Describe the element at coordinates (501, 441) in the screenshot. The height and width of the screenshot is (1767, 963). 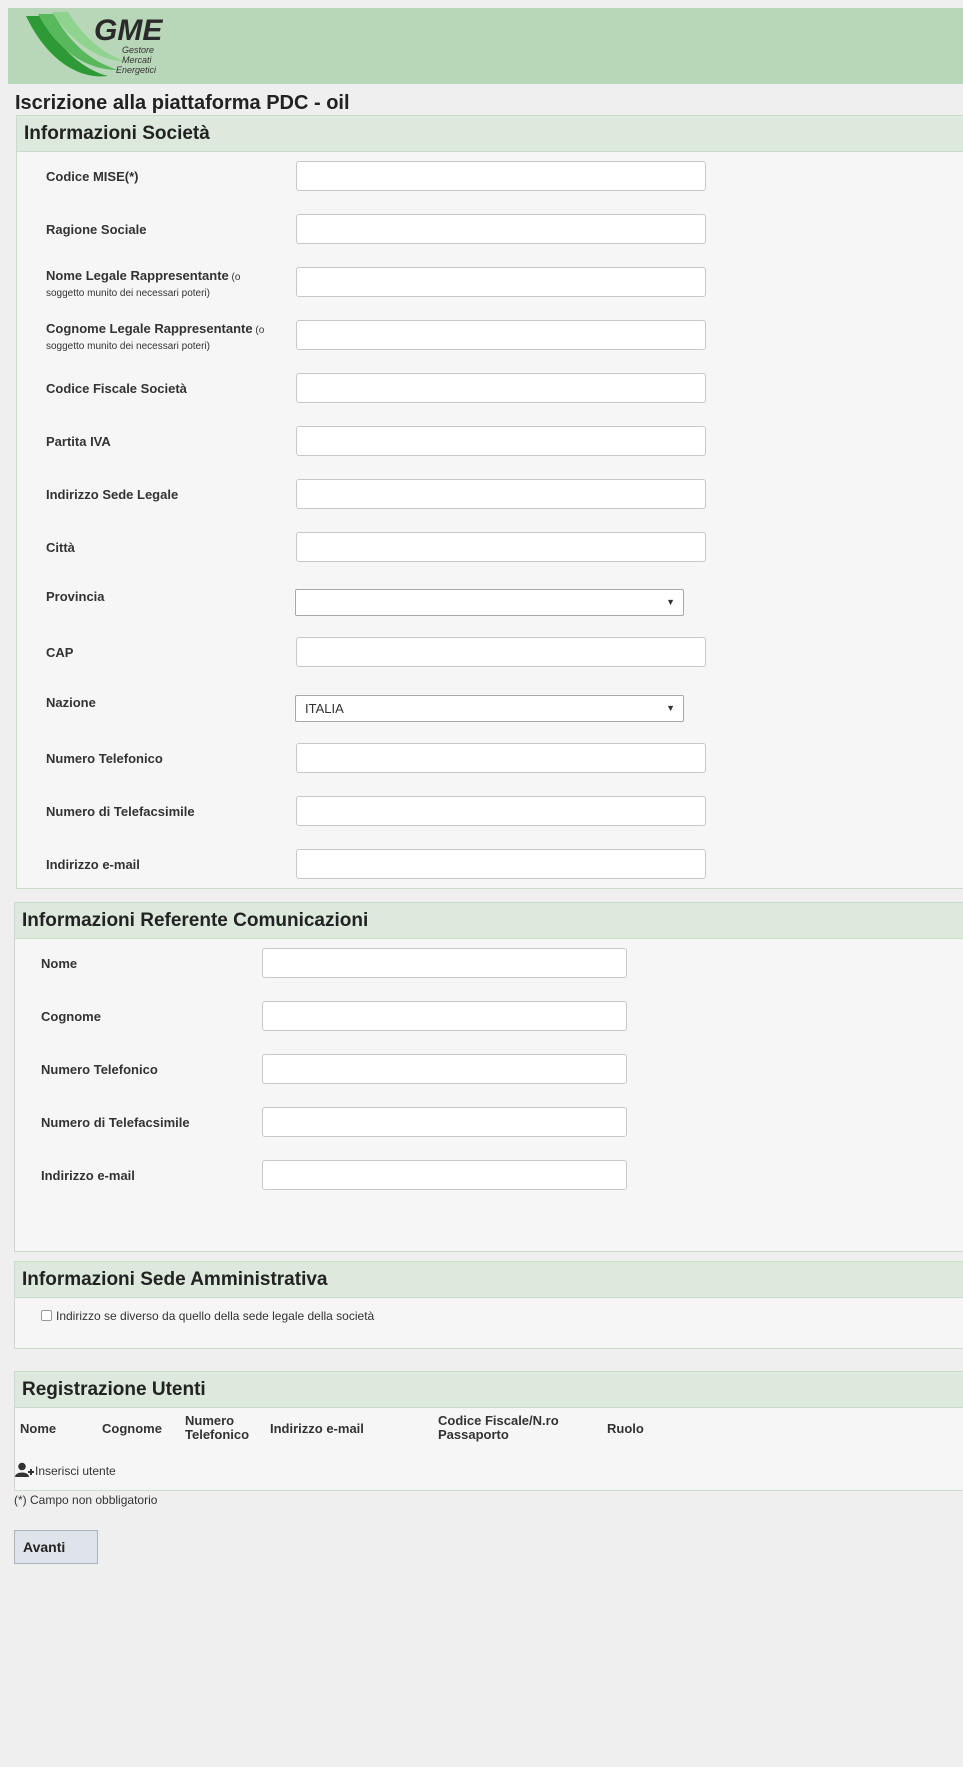
I see `partita-iva-input` at that location.